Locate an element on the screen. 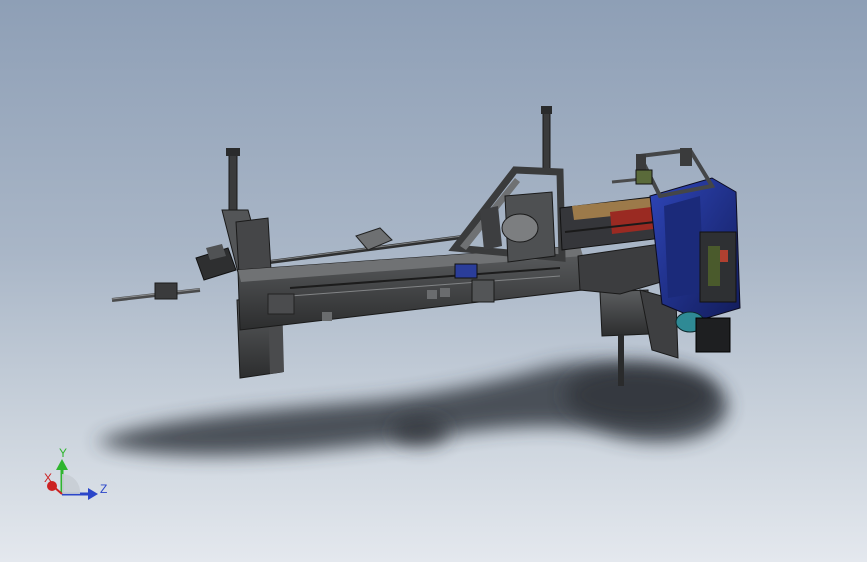 The height and width of the screenshot is (562, 867). feed-rod-left is located at coordinates (156, 292).